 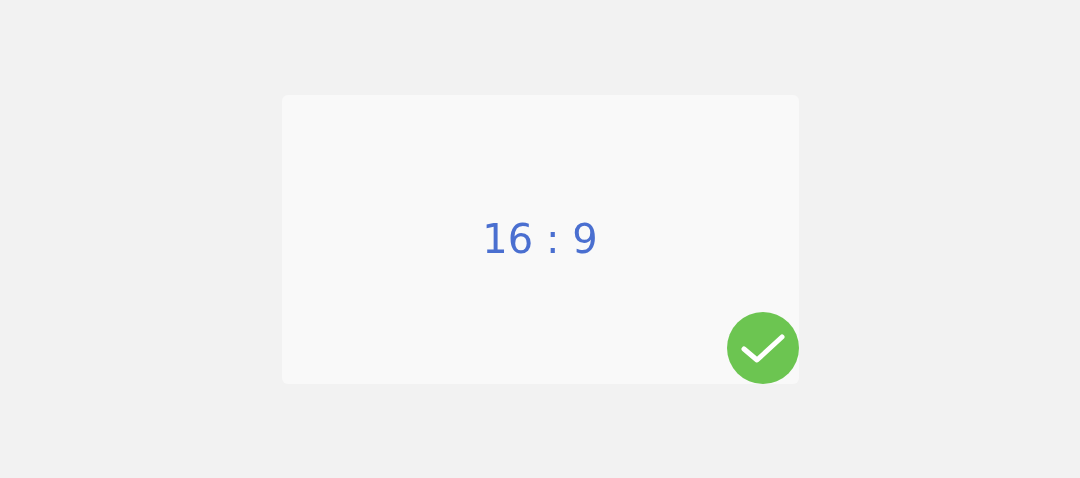 What do you see at coordinates (762, 347) in the screenshot?
I see `checkmark-icon` at bounding box center [762, 347].